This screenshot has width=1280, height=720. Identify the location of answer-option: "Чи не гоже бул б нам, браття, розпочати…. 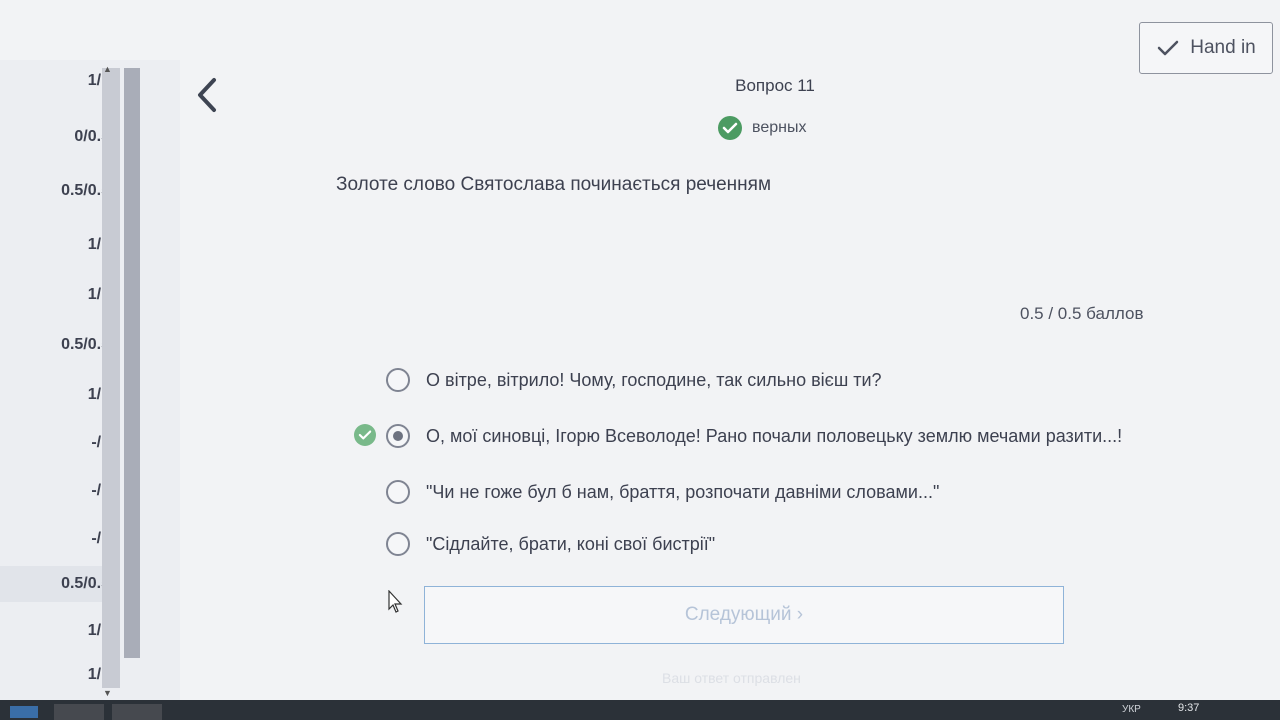
(646, 492).